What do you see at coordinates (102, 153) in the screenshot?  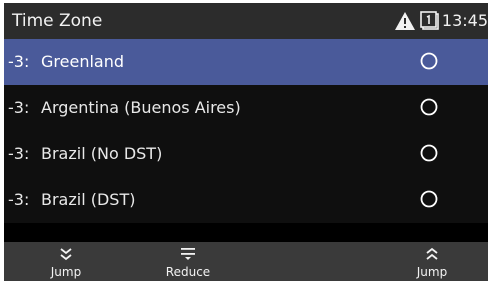 I see `time-zone-label: Brazil (No DST)` at bounding box center [102, 153].